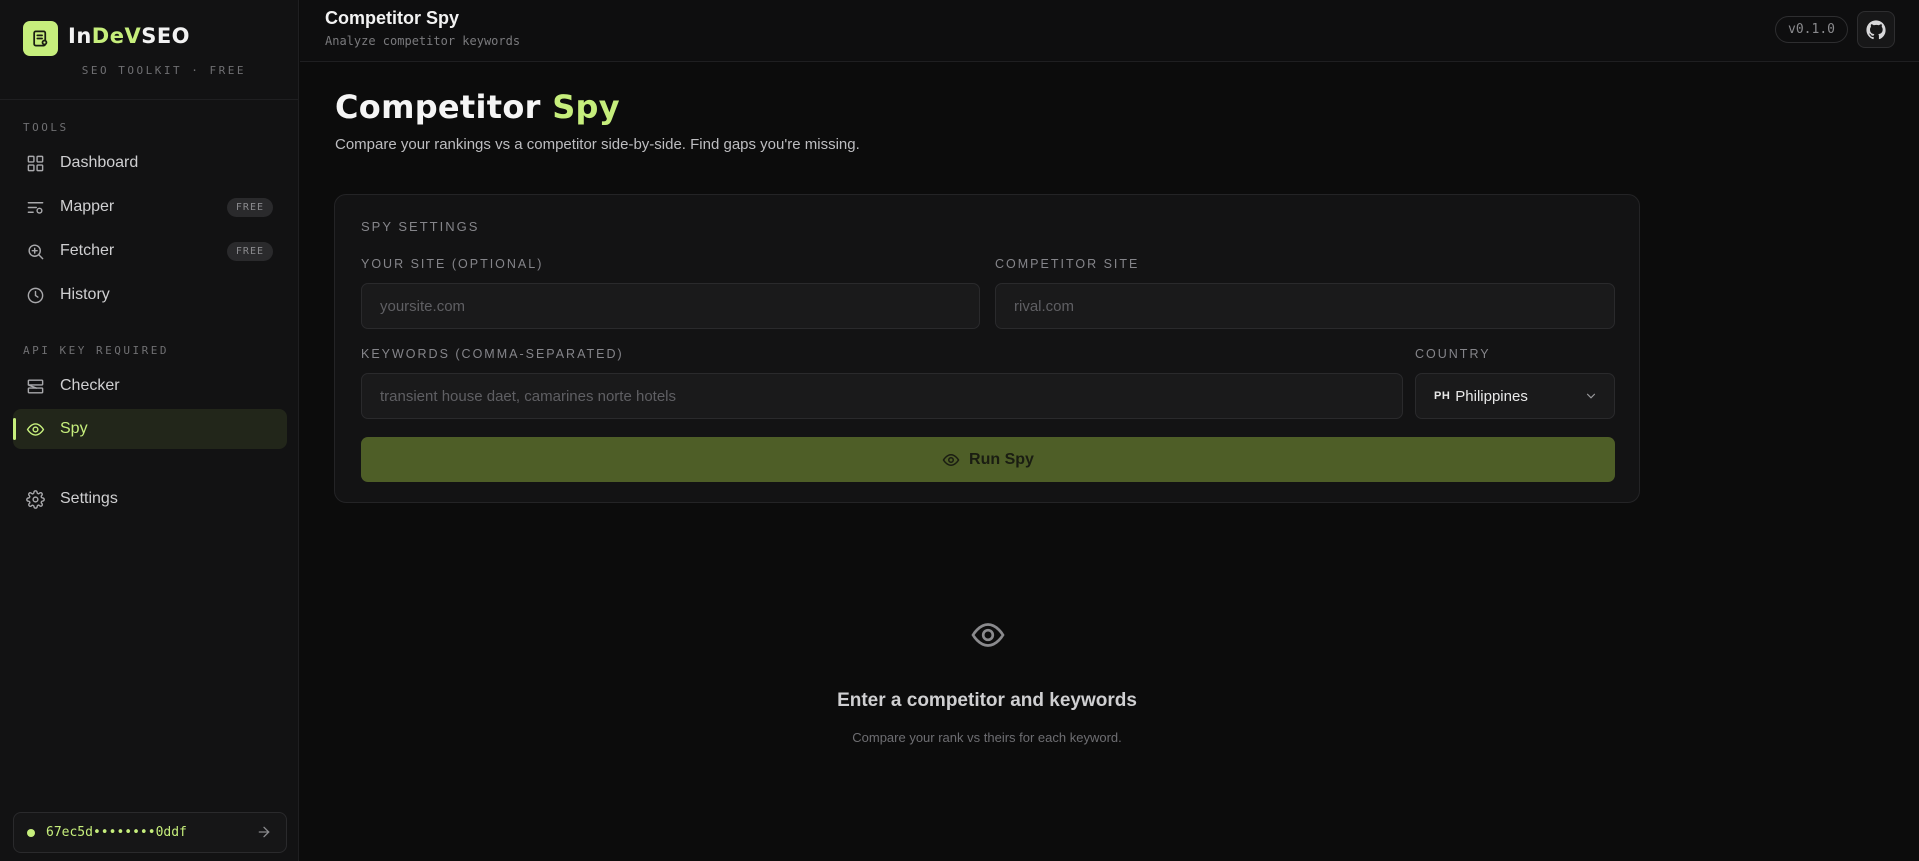 The image size is (1919, 861). I want to click on country-value: Philippines, so click(1491, 396).